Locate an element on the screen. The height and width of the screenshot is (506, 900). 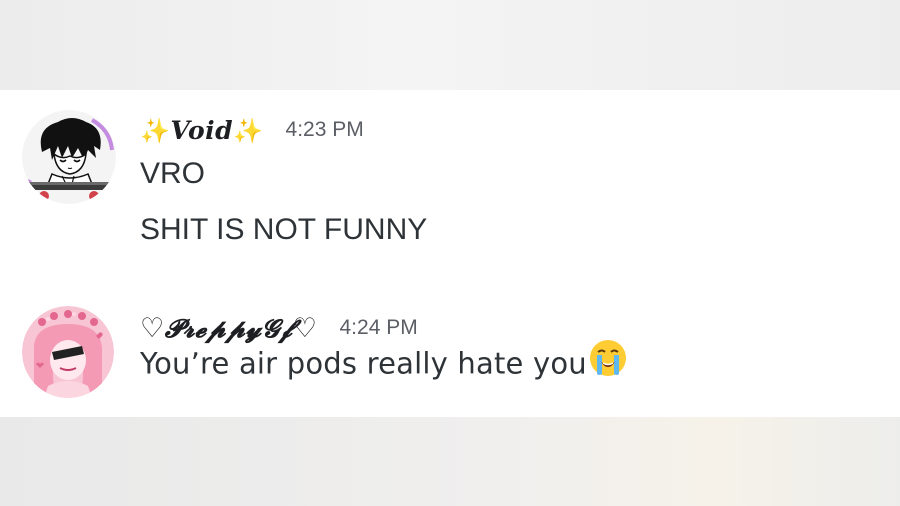
heart-suffix: ♡ is located at coordinates (305, 328).